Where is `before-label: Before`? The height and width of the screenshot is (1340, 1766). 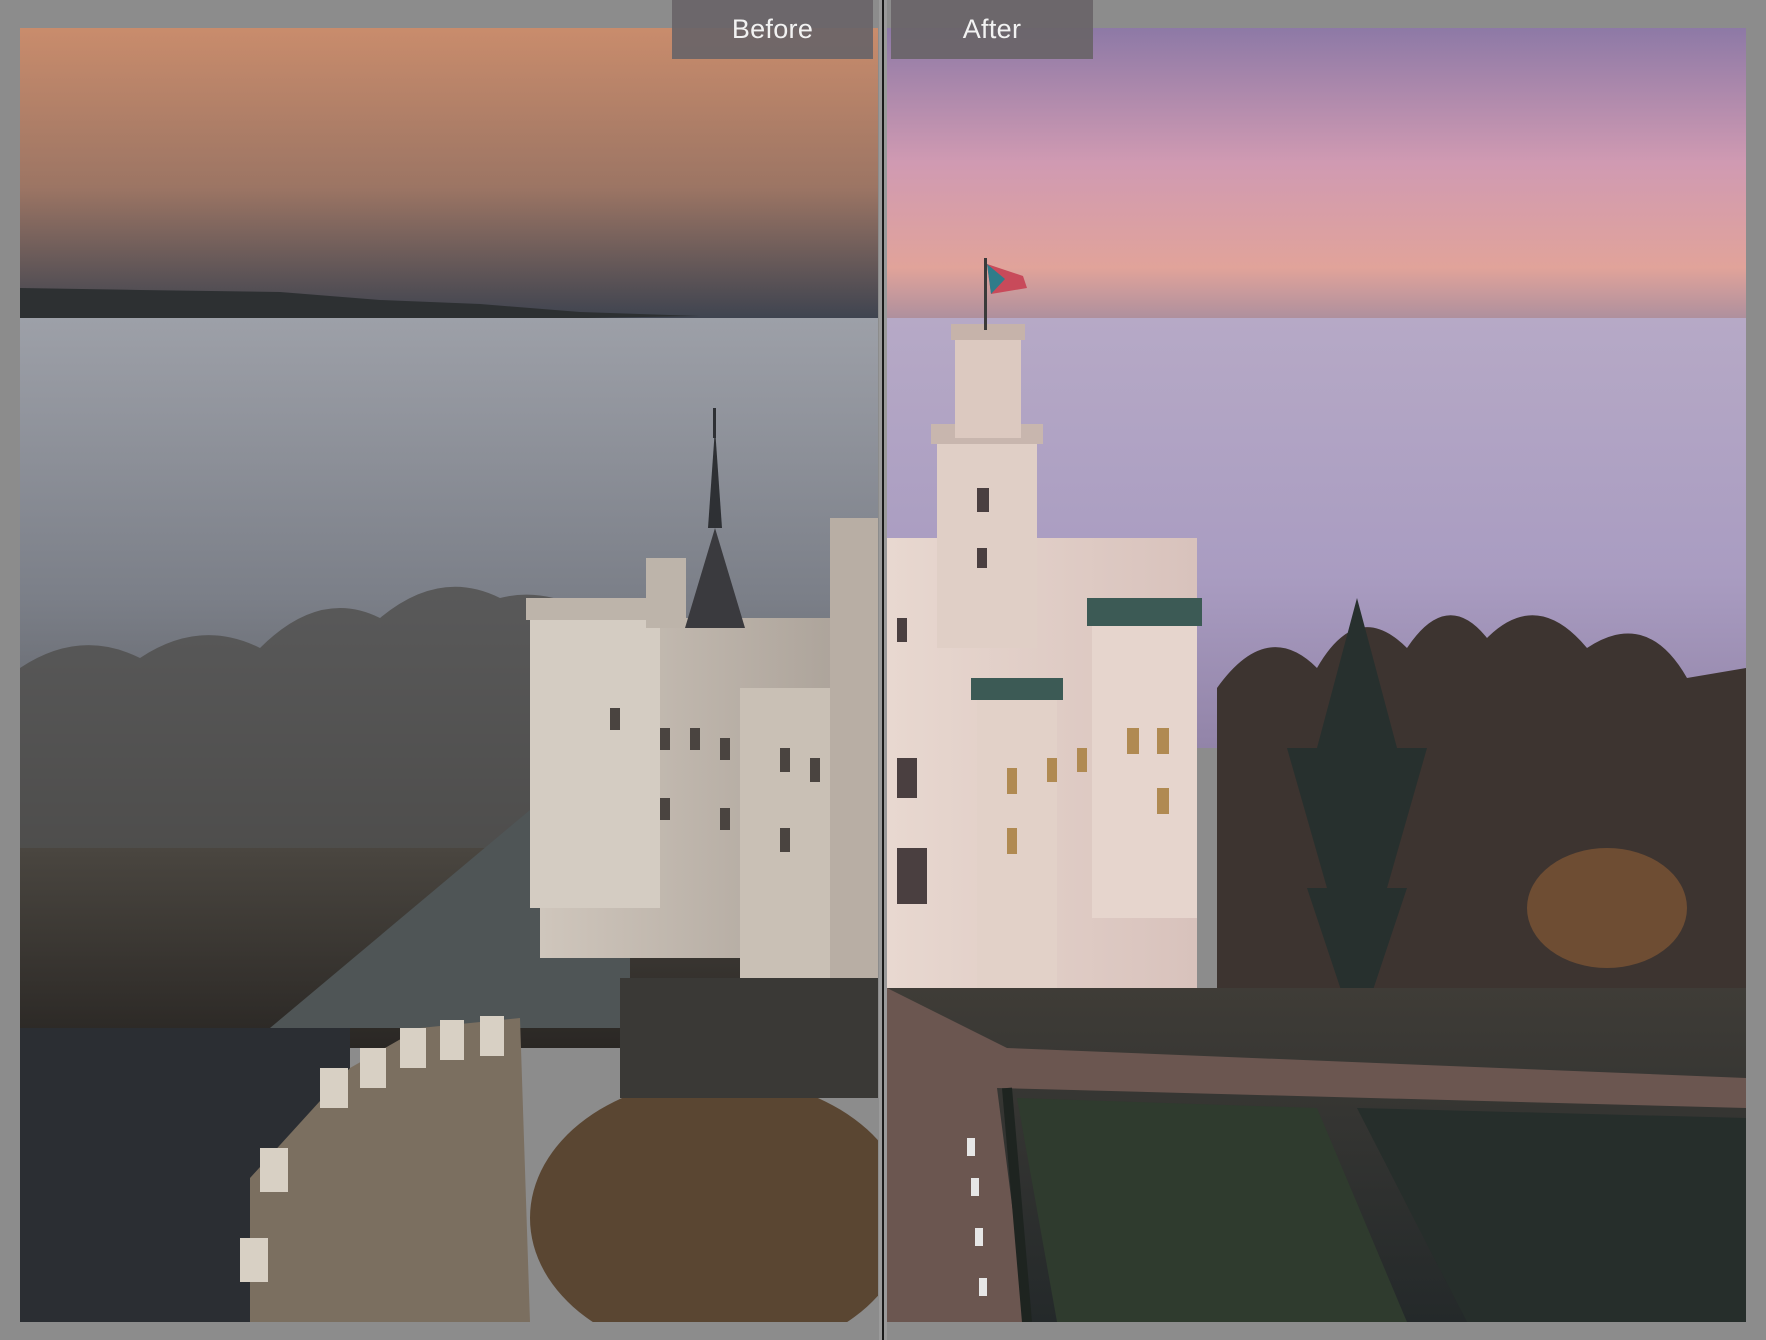 before-label: Before is located at coordinates (772, 29).